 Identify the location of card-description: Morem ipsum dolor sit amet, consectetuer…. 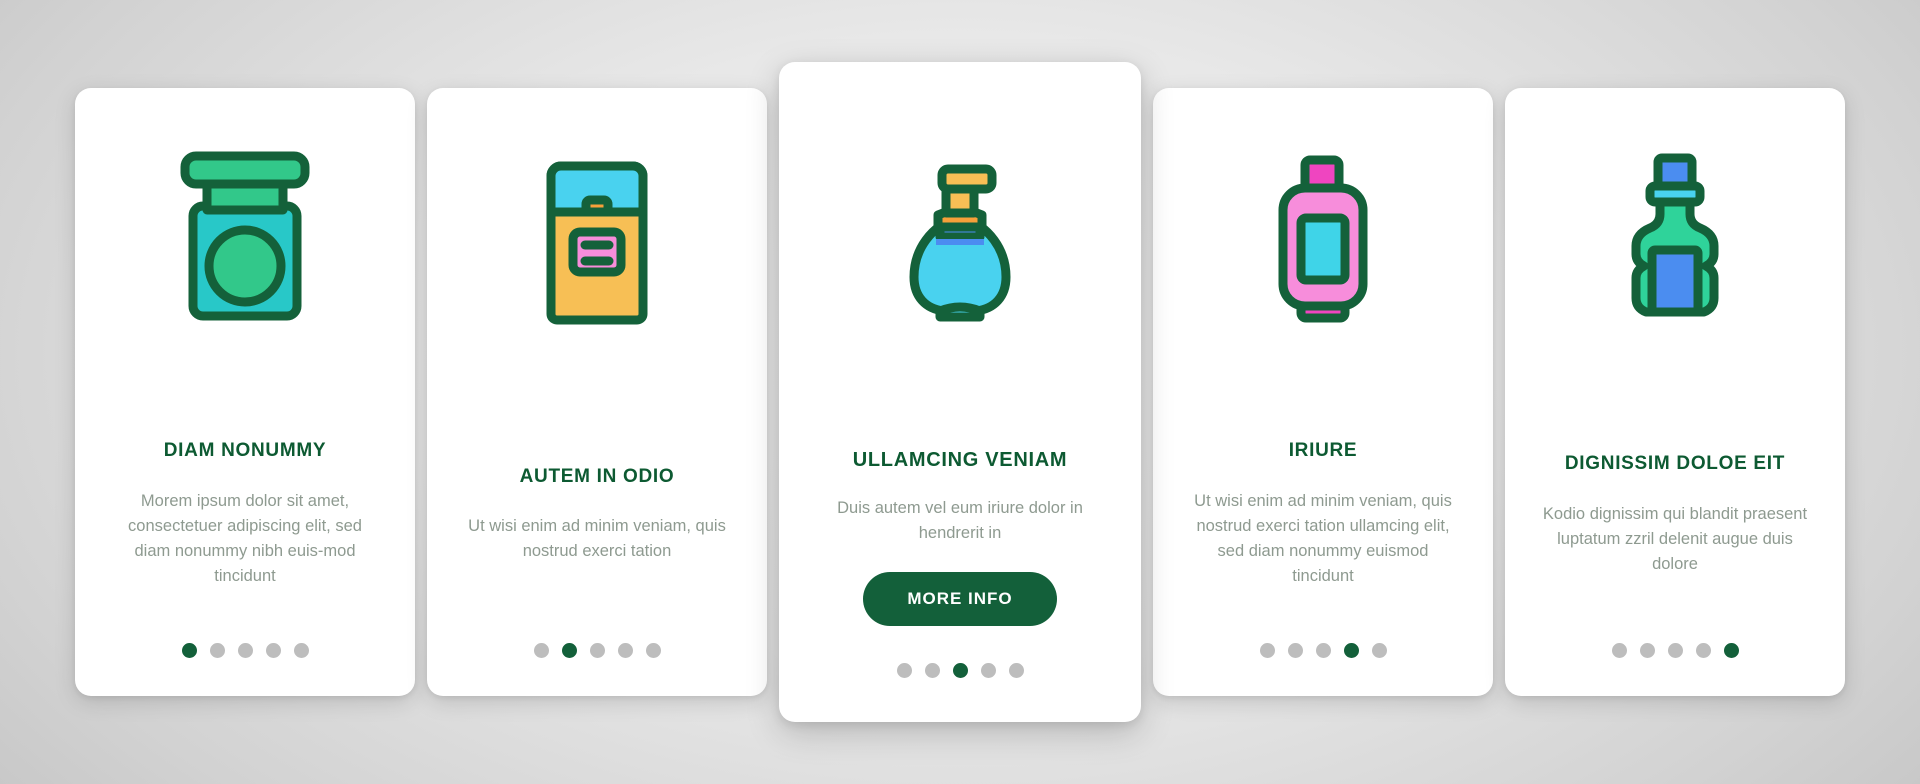
(245, 539).